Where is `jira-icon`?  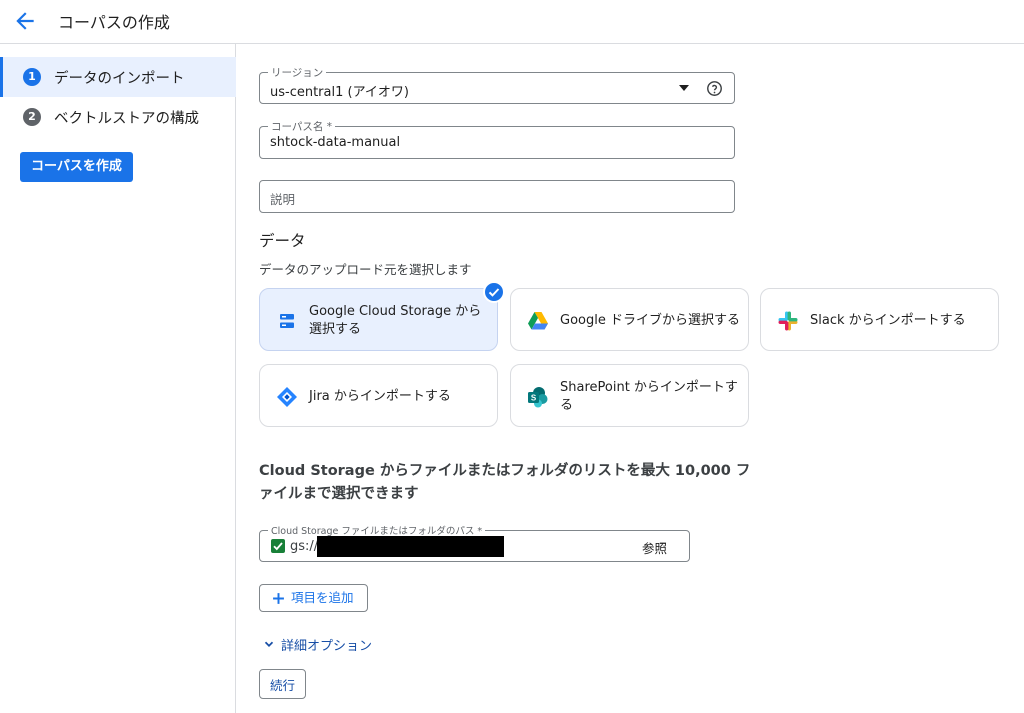 jira-icon is located at coordinates (287, 397).